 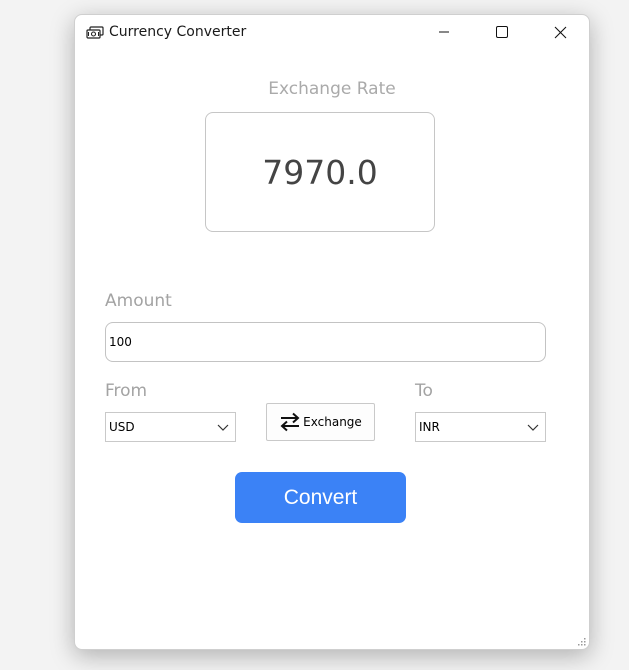 I want to click on maximize-icon, so click(x=502, y=32).